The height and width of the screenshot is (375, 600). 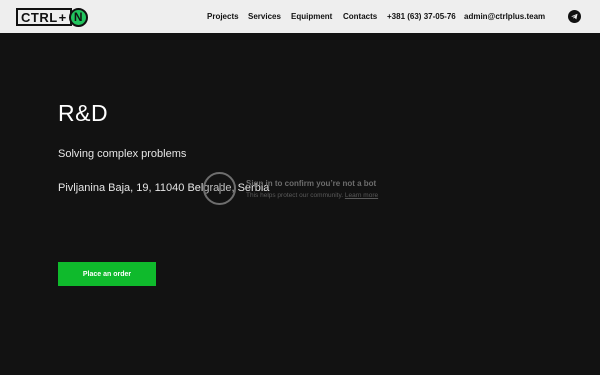 I want to click on nav-equipment-label: Equipment, so click(x=312, y=16).